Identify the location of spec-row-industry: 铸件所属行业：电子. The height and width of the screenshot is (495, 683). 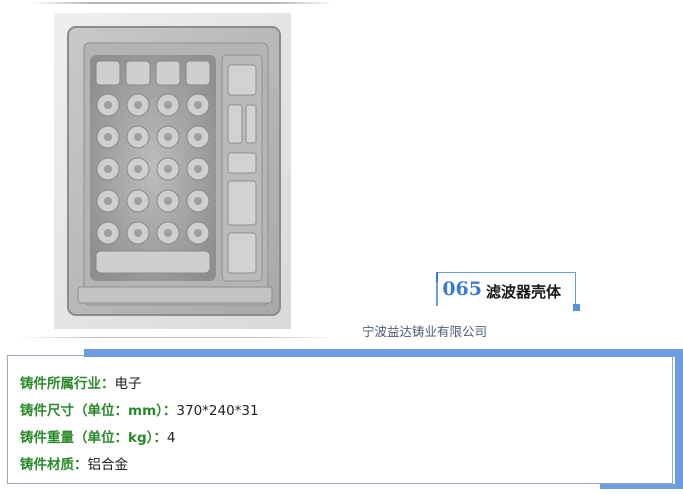
(81, 382).